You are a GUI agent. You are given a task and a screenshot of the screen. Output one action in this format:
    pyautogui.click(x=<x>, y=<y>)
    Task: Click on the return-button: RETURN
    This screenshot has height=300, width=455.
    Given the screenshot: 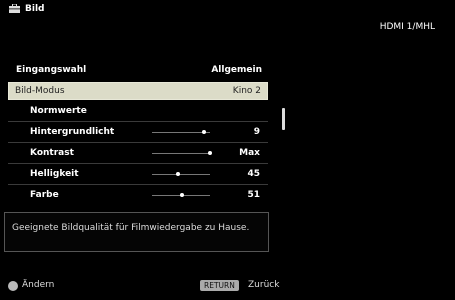 What is the action you would take?
    pyautogui.click(x=219, y=285)
    